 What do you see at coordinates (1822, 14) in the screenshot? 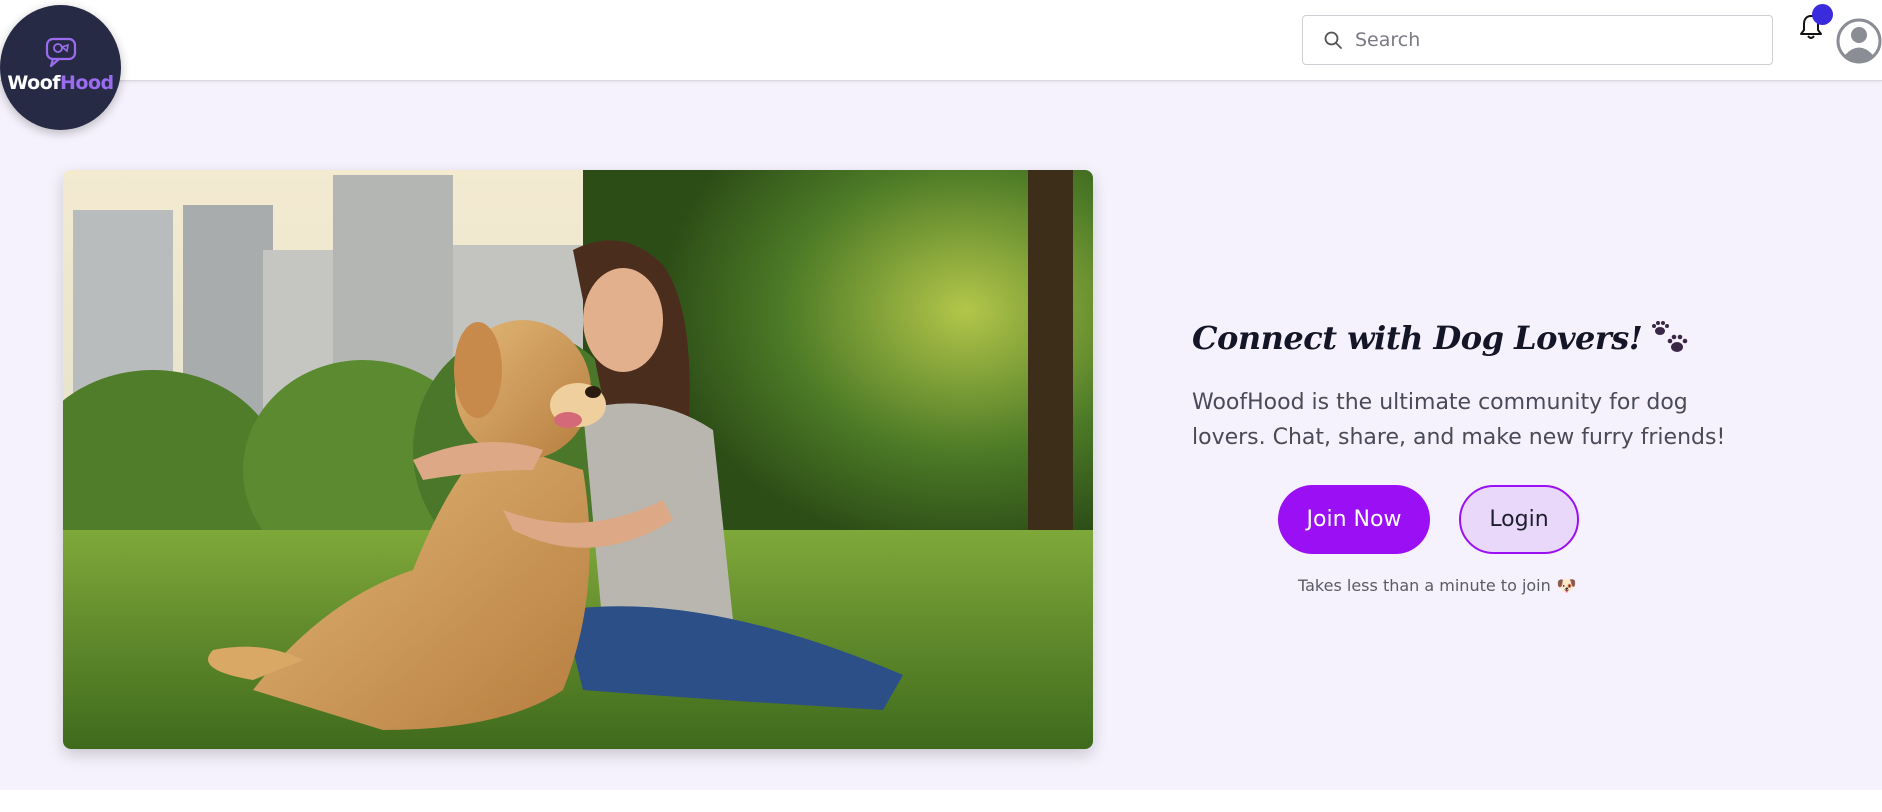
I see `notification-badge` at bounding box center [1822, 14].